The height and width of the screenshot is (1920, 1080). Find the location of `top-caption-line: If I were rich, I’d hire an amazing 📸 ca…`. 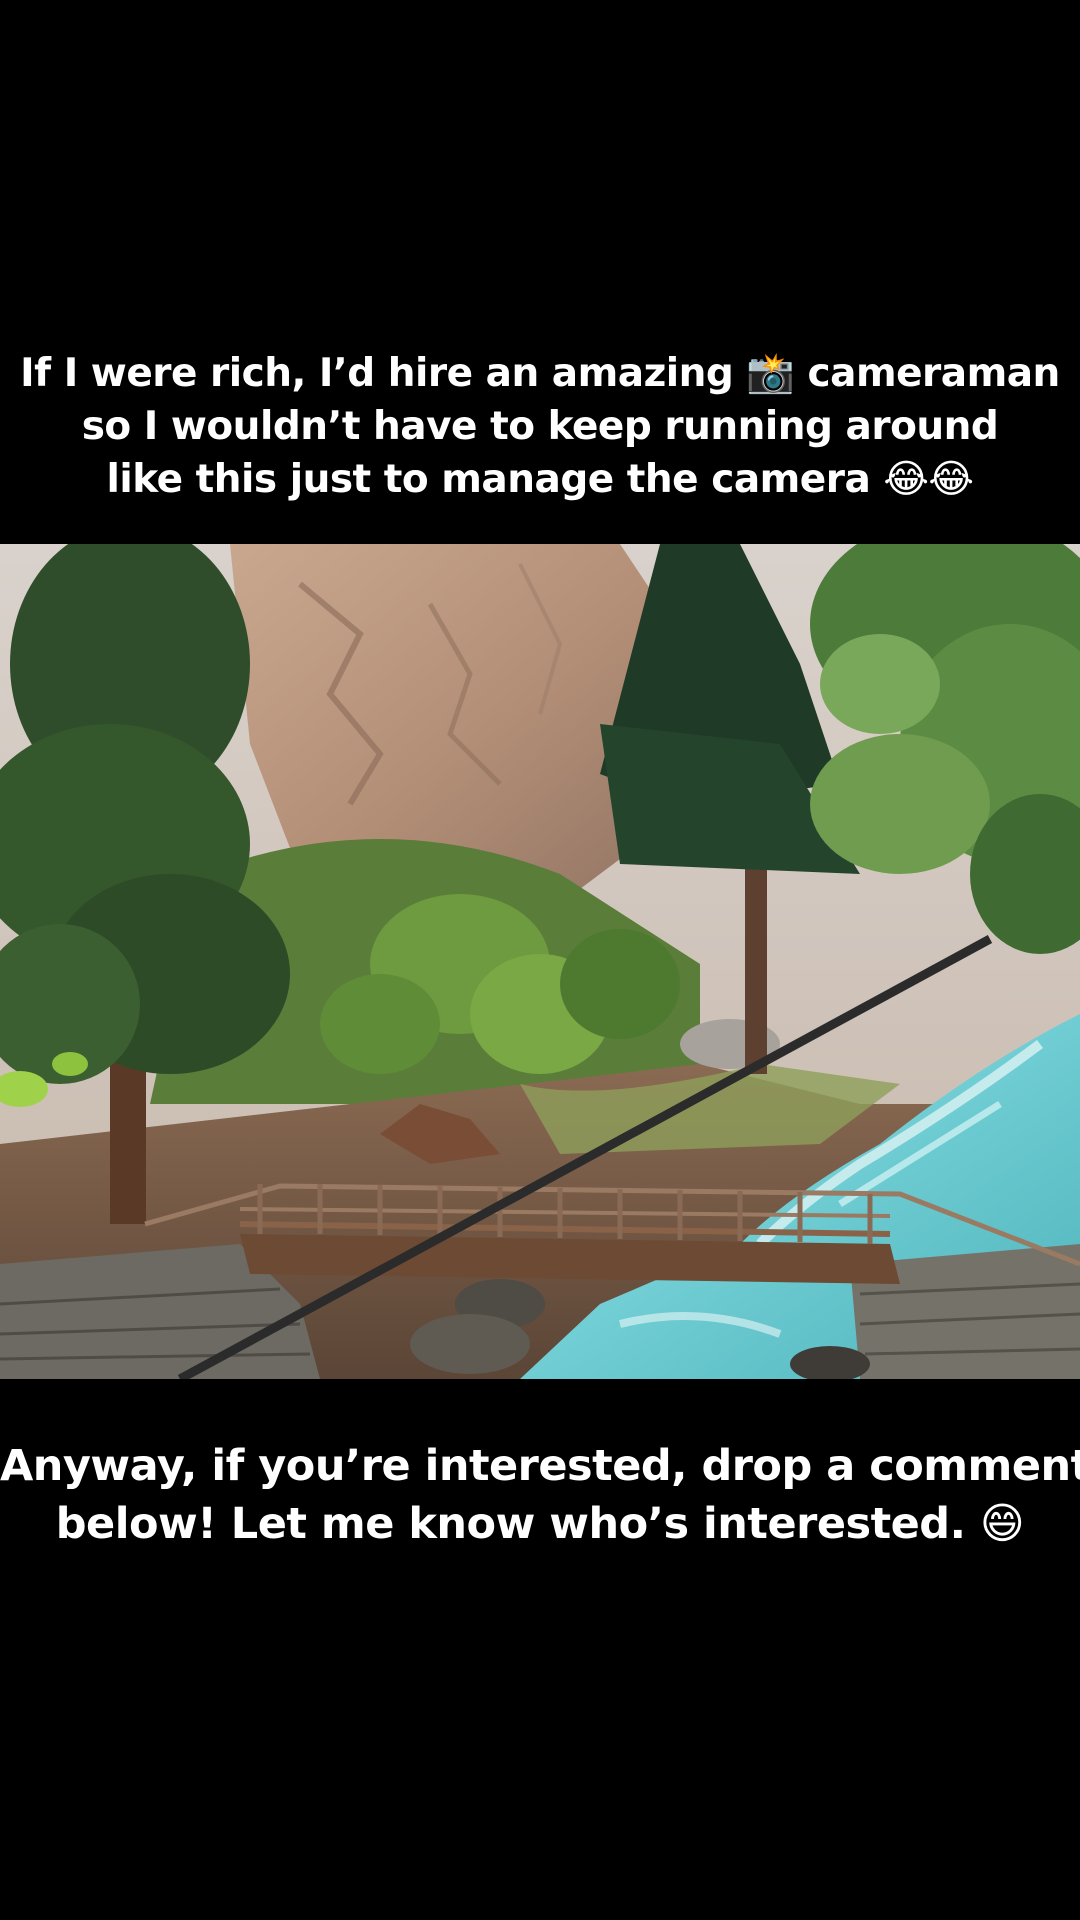

top-caption-line: If I were rich, I’d hire an amazing 📸 ca… is located at coordinates (540, 373).